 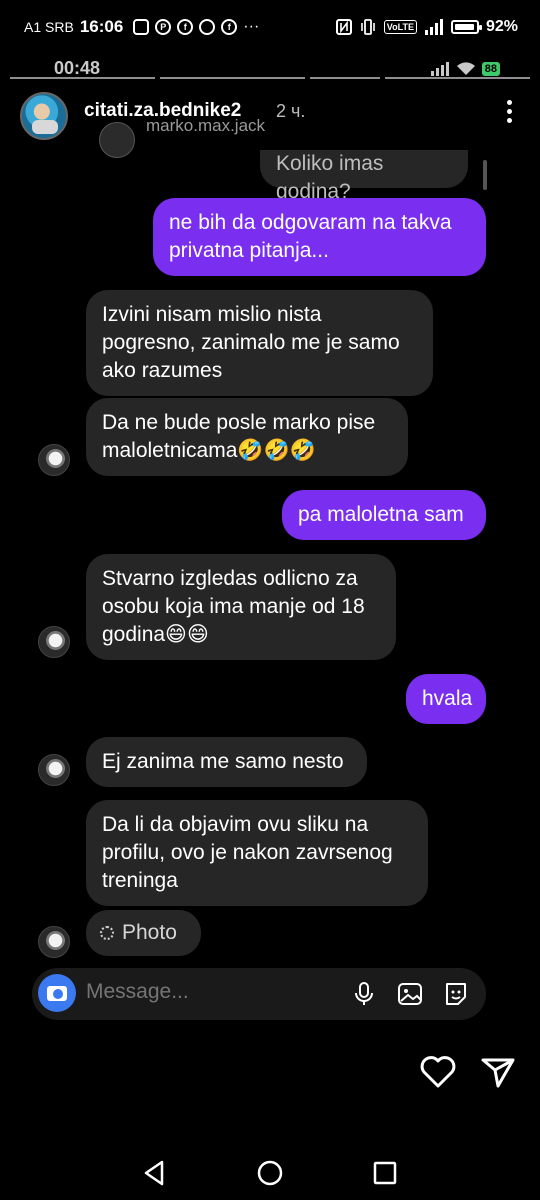 I want to click on camera-button, so click(x=57, y=993).